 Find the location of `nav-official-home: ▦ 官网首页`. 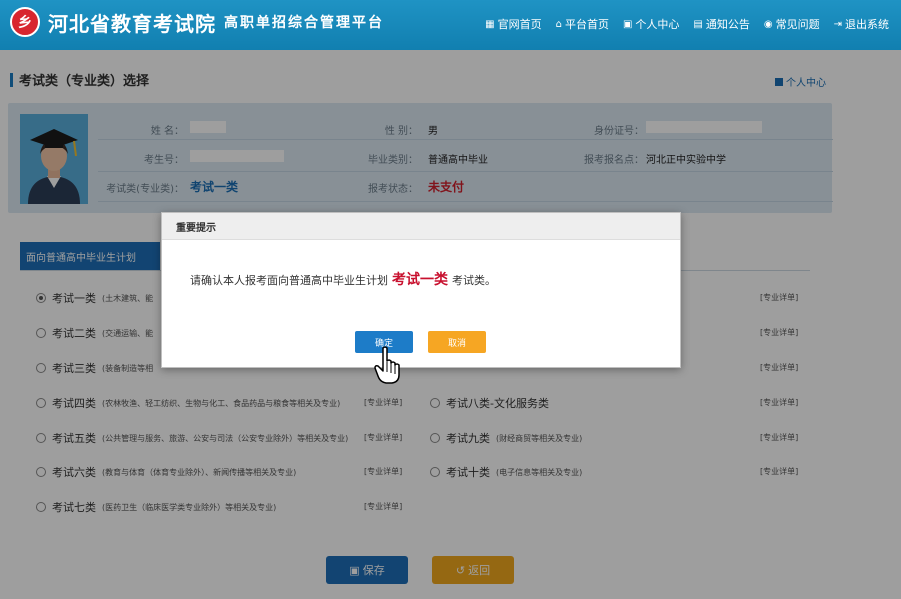

nav-official-home: ▦ 官网首页 is located at coordinates (513, 24).